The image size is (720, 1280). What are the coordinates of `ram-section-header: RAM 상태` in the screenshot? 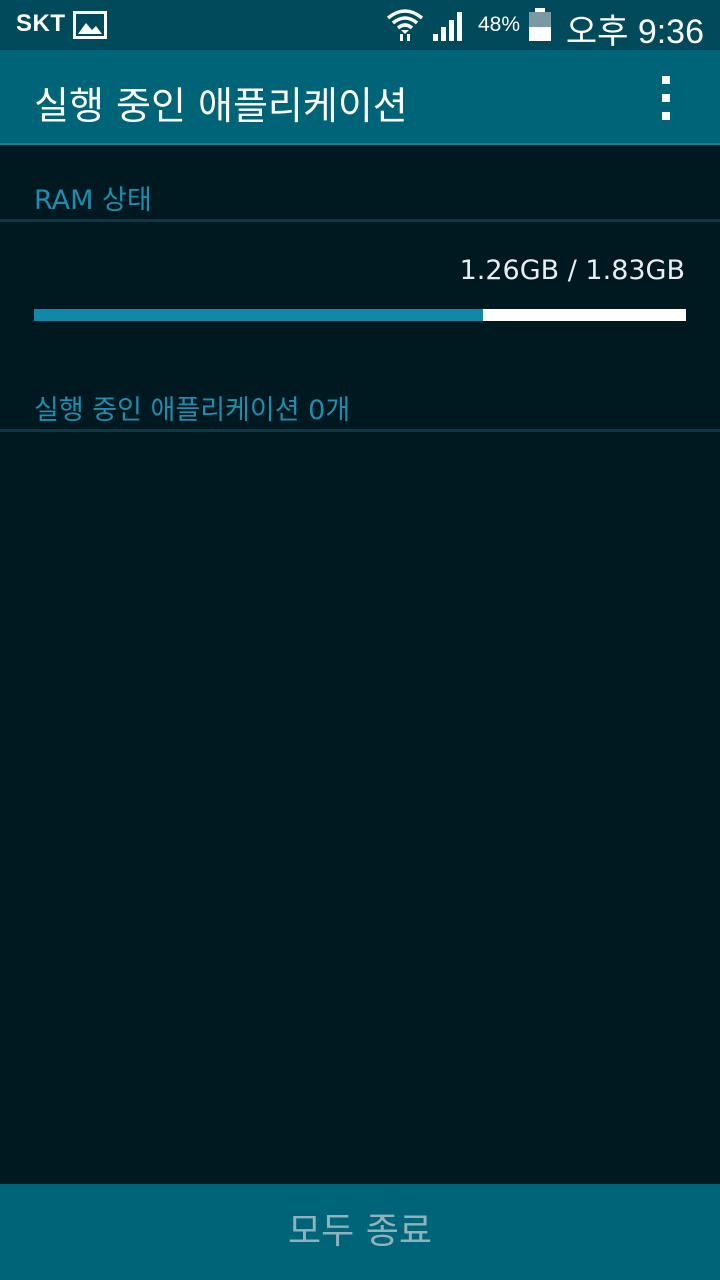 It's located at (360, 201).